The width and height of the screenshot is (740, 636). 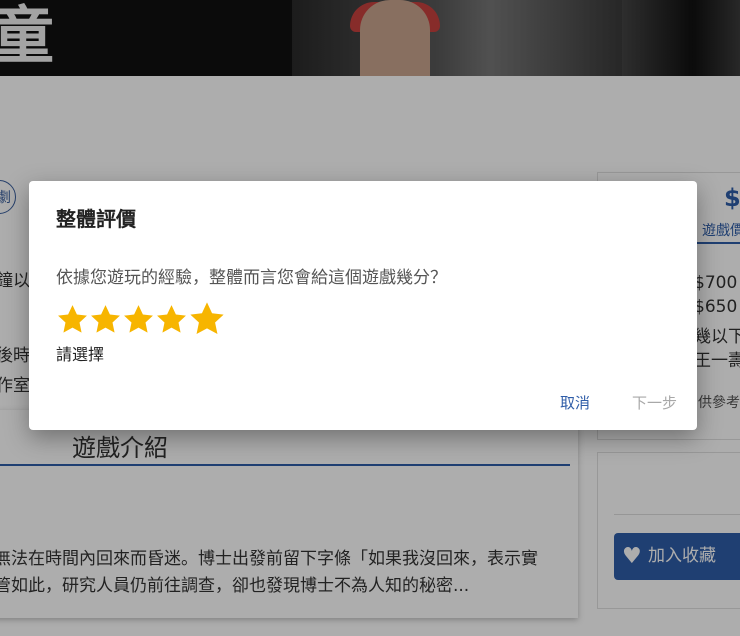 I want to click on next-step-button: 下一步, so click(x=654, y=402).